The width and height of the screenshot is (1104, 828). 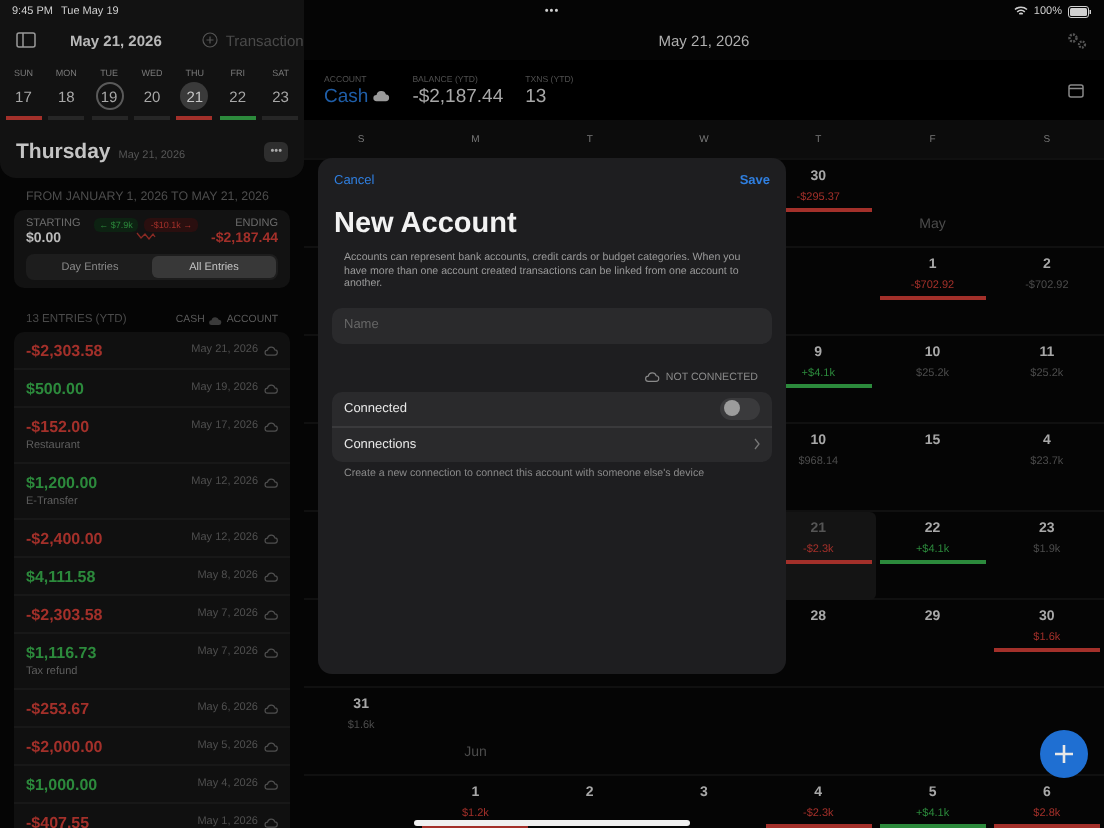 What do you see at coordinates (64, 538) in the screenshot?
I see `entry-amount: -$2,400.00` at bounding box center [64, 538].